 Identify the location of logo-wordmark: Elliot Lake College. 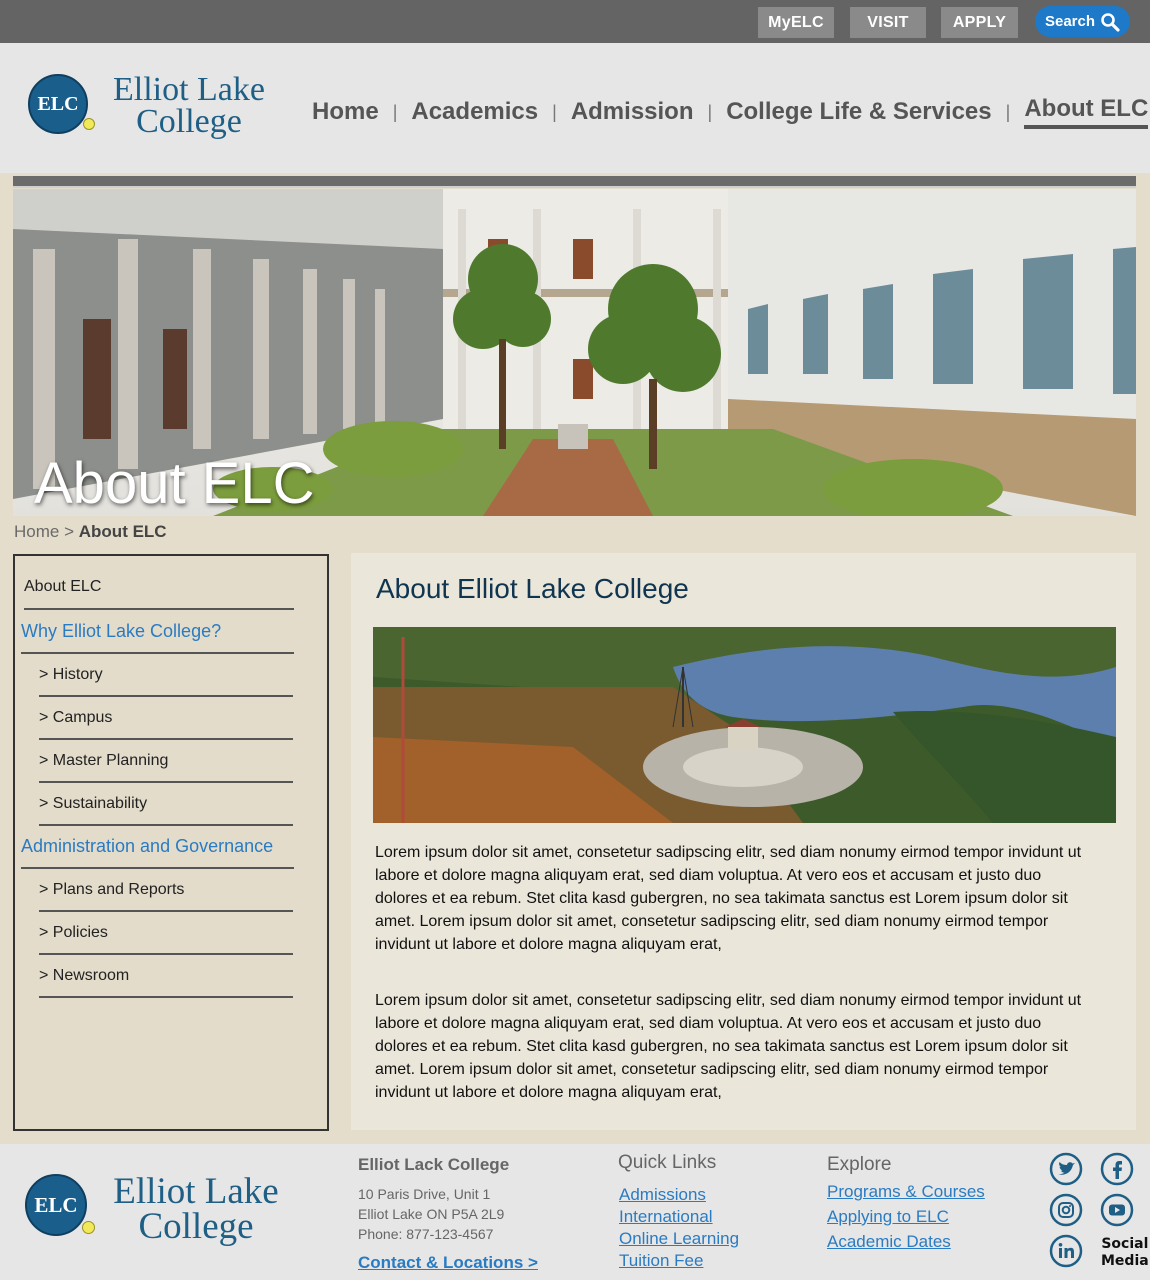
(189, 106).